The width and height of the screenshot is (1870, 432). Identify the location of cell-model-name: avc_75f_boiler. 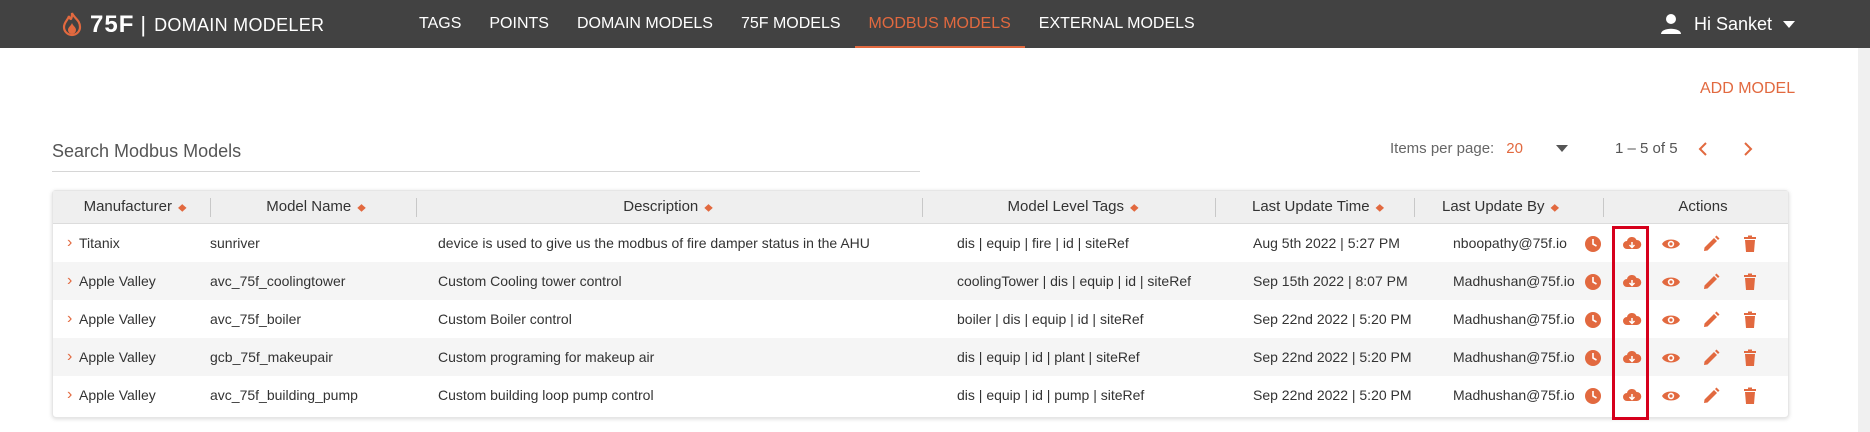
(256, 319).